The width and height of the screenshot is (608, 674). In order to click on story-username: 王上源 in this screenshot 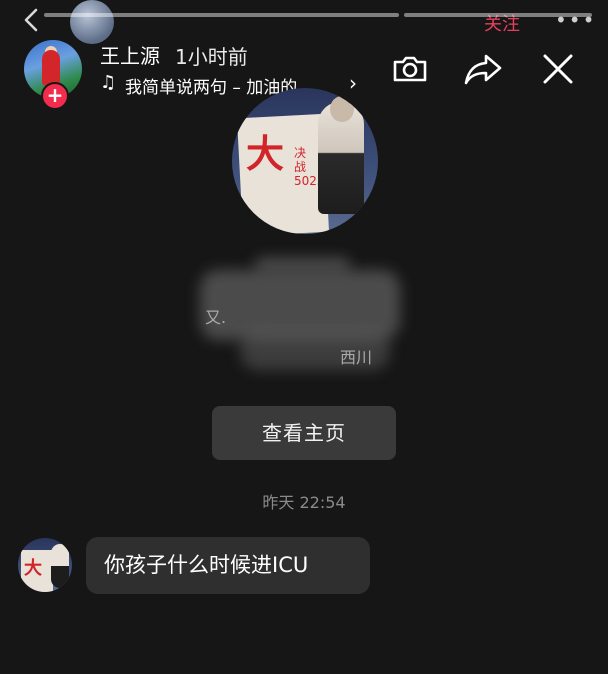, I will do `click(130, 54)`.